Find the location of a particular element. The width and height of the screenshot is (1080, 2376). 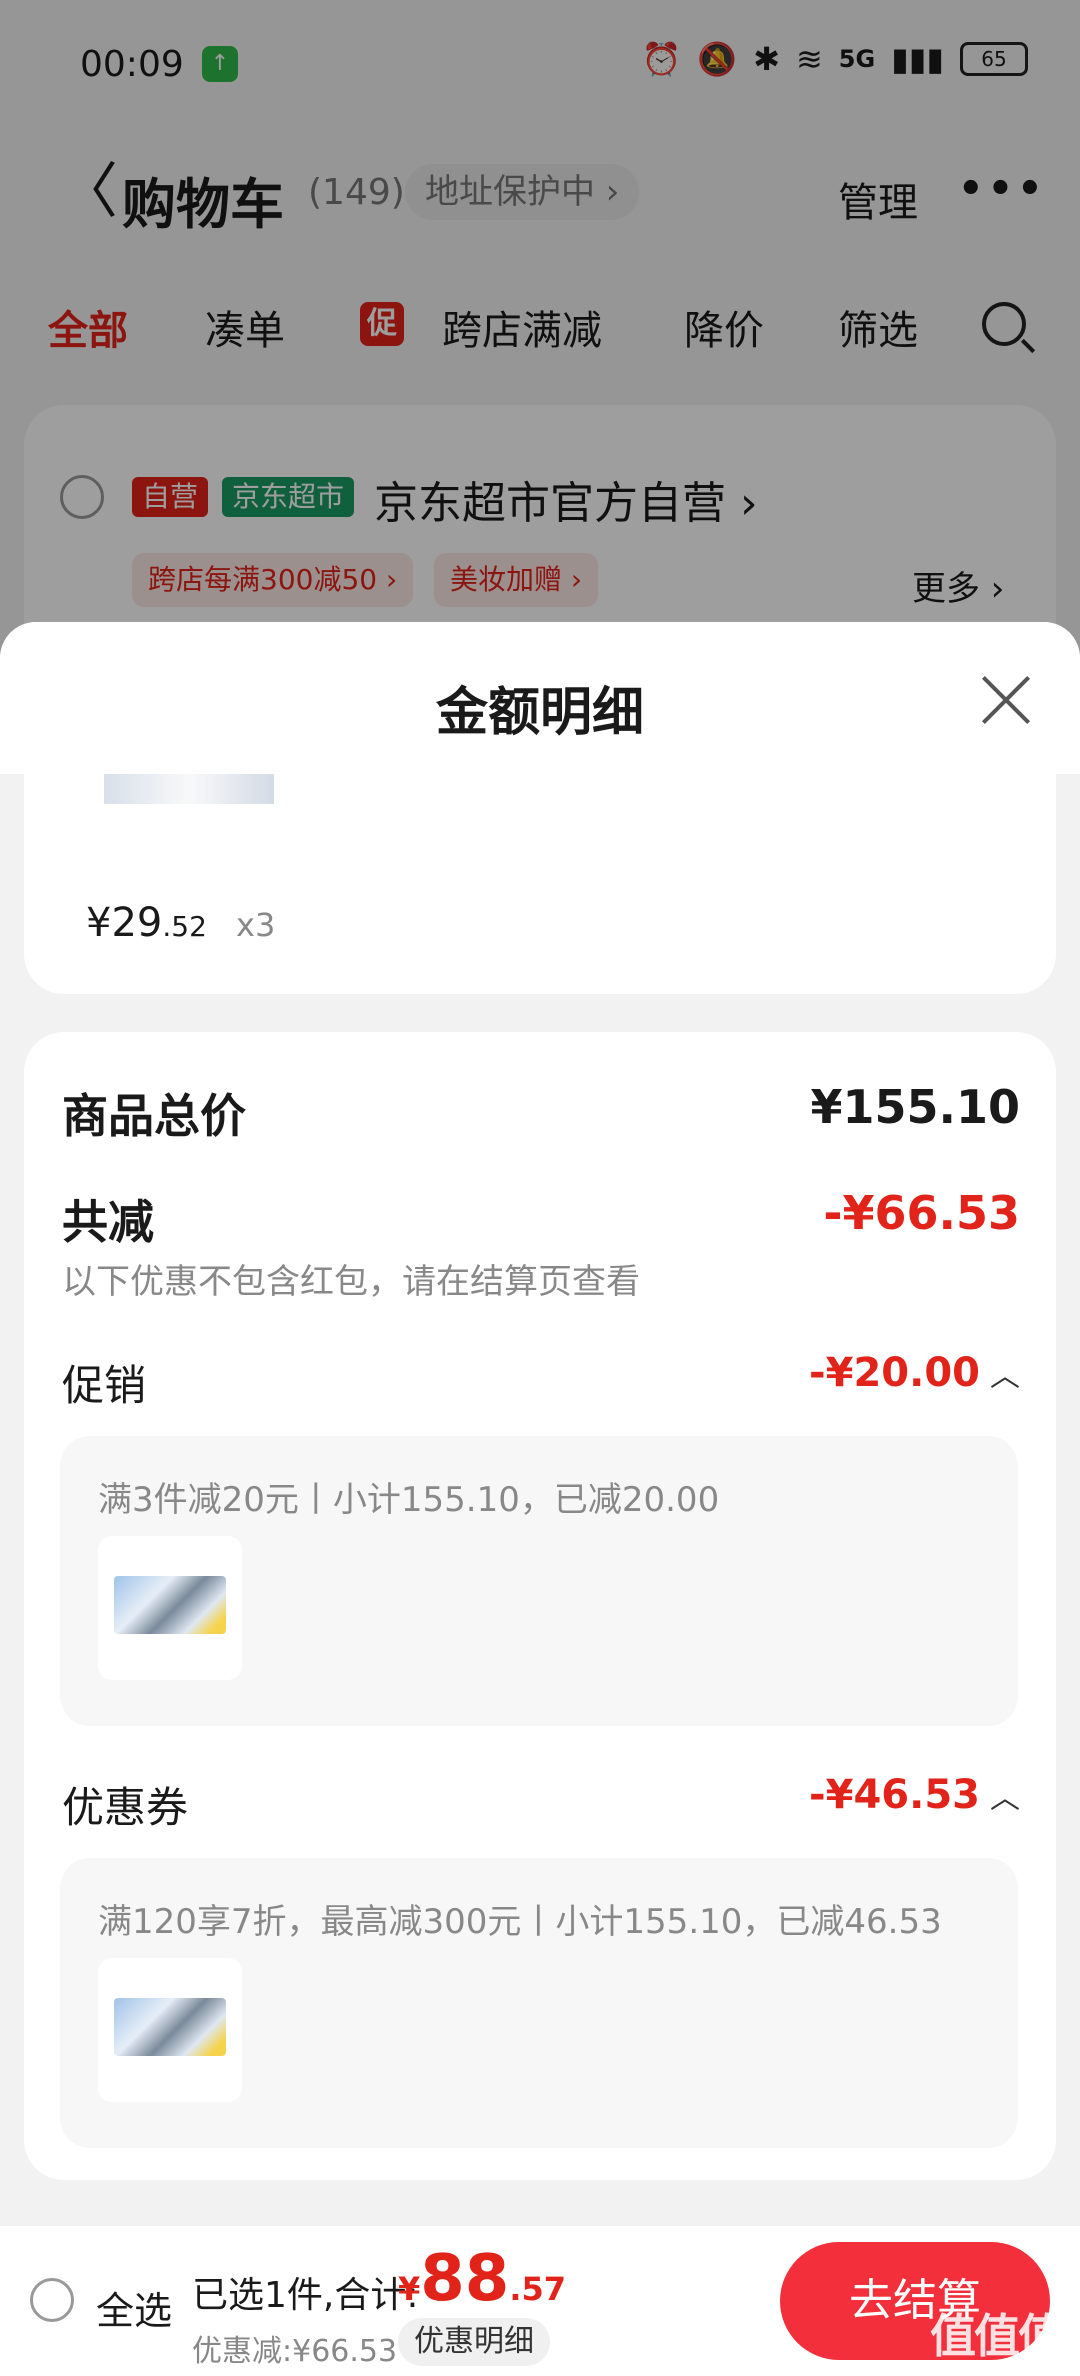

item-price: ¥29.52 is located at coordinates (146, 923).